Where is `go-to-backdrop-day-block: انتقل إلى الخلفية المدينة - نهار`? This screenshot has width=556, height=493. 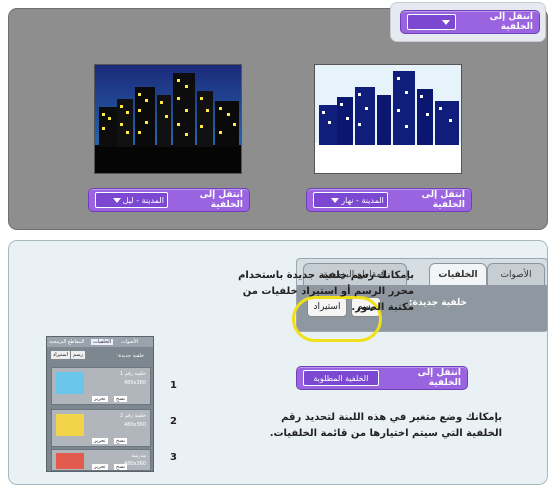 go-to-backdrop-day-block: انتقل إلى الخلفية المدينة - نهار is located at coordinates (389, 200).